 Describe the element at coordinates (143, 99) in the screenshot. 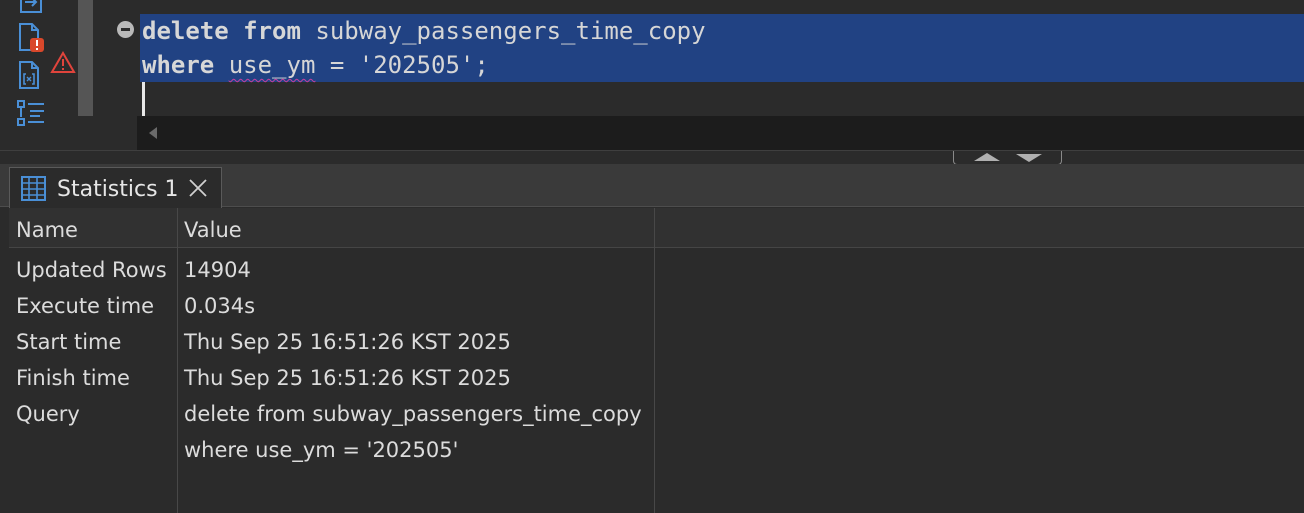

I see `text-caret` at that location.